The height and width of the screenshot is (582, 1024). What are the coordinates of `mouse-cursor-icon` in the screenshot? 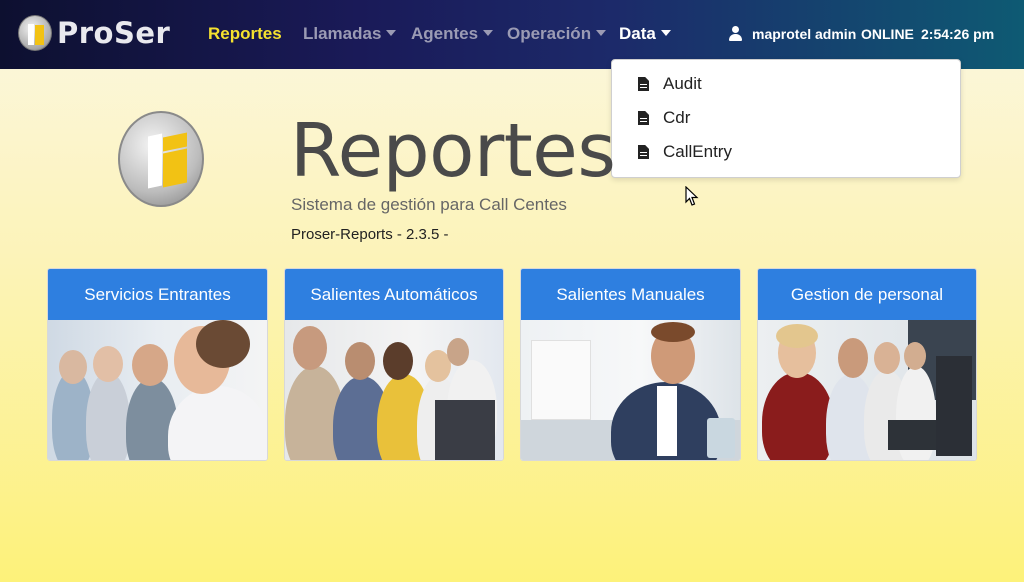 It's located at (692, 196).